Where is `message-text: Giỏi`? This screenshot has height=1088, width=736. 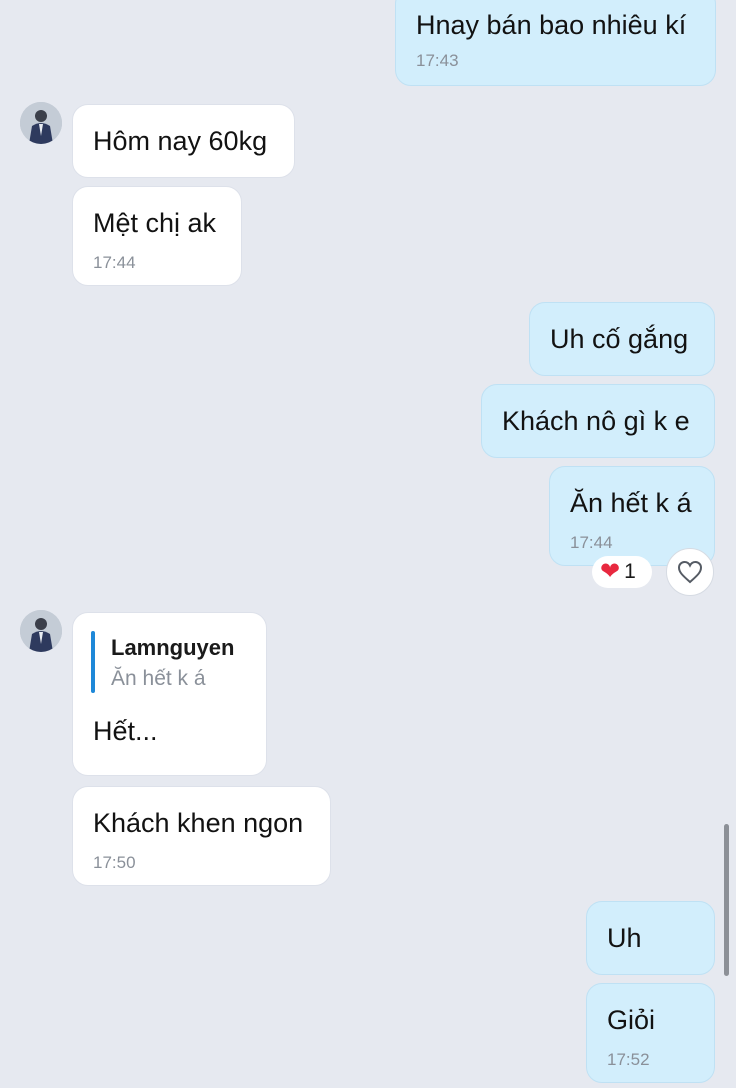 message-text: Giỏi is located at coordinates (631, 1020).